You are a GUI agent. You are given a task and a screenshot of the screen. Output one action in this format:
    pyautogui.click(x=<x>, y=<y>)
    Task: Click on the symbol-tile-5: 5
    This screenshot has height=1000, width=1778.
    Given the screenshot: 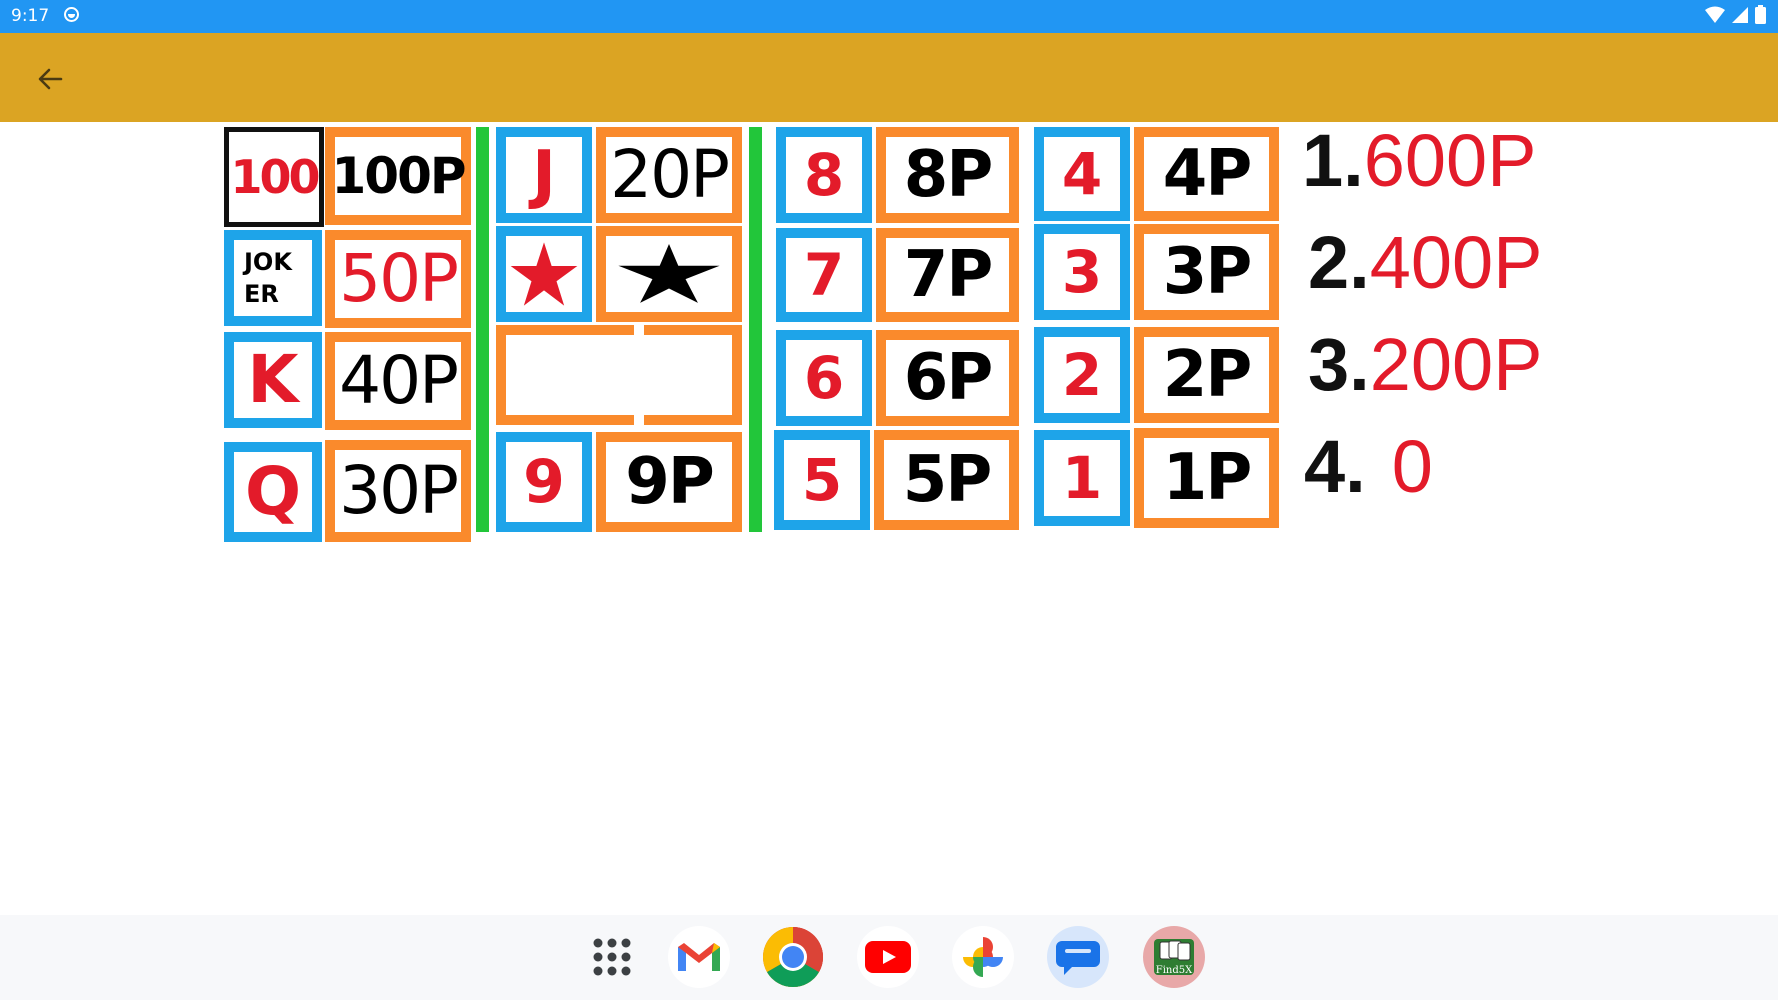 What is the action you would take?
    pyautogui.click(x=822, y=480)
    